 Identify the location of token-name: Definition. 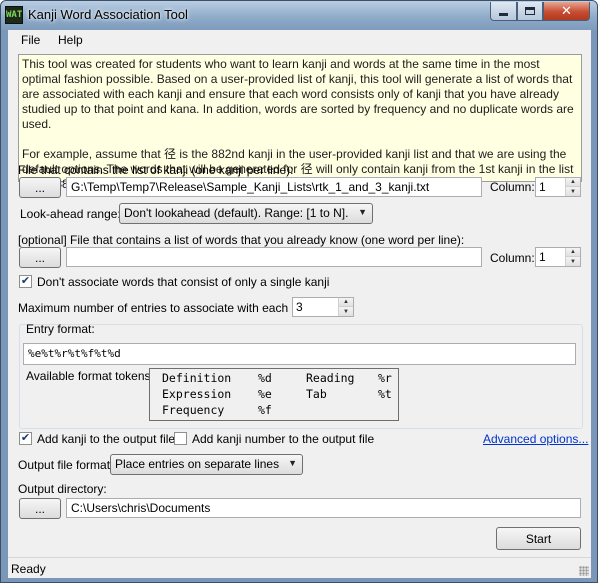
(197, 378).